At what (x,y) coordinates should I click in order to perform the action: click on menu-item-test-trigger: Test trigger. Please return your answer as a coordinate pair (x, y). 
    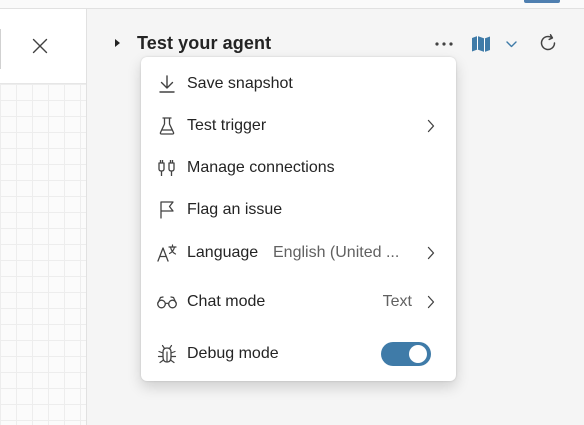
    Looking at the image, I should click on (298, 126).